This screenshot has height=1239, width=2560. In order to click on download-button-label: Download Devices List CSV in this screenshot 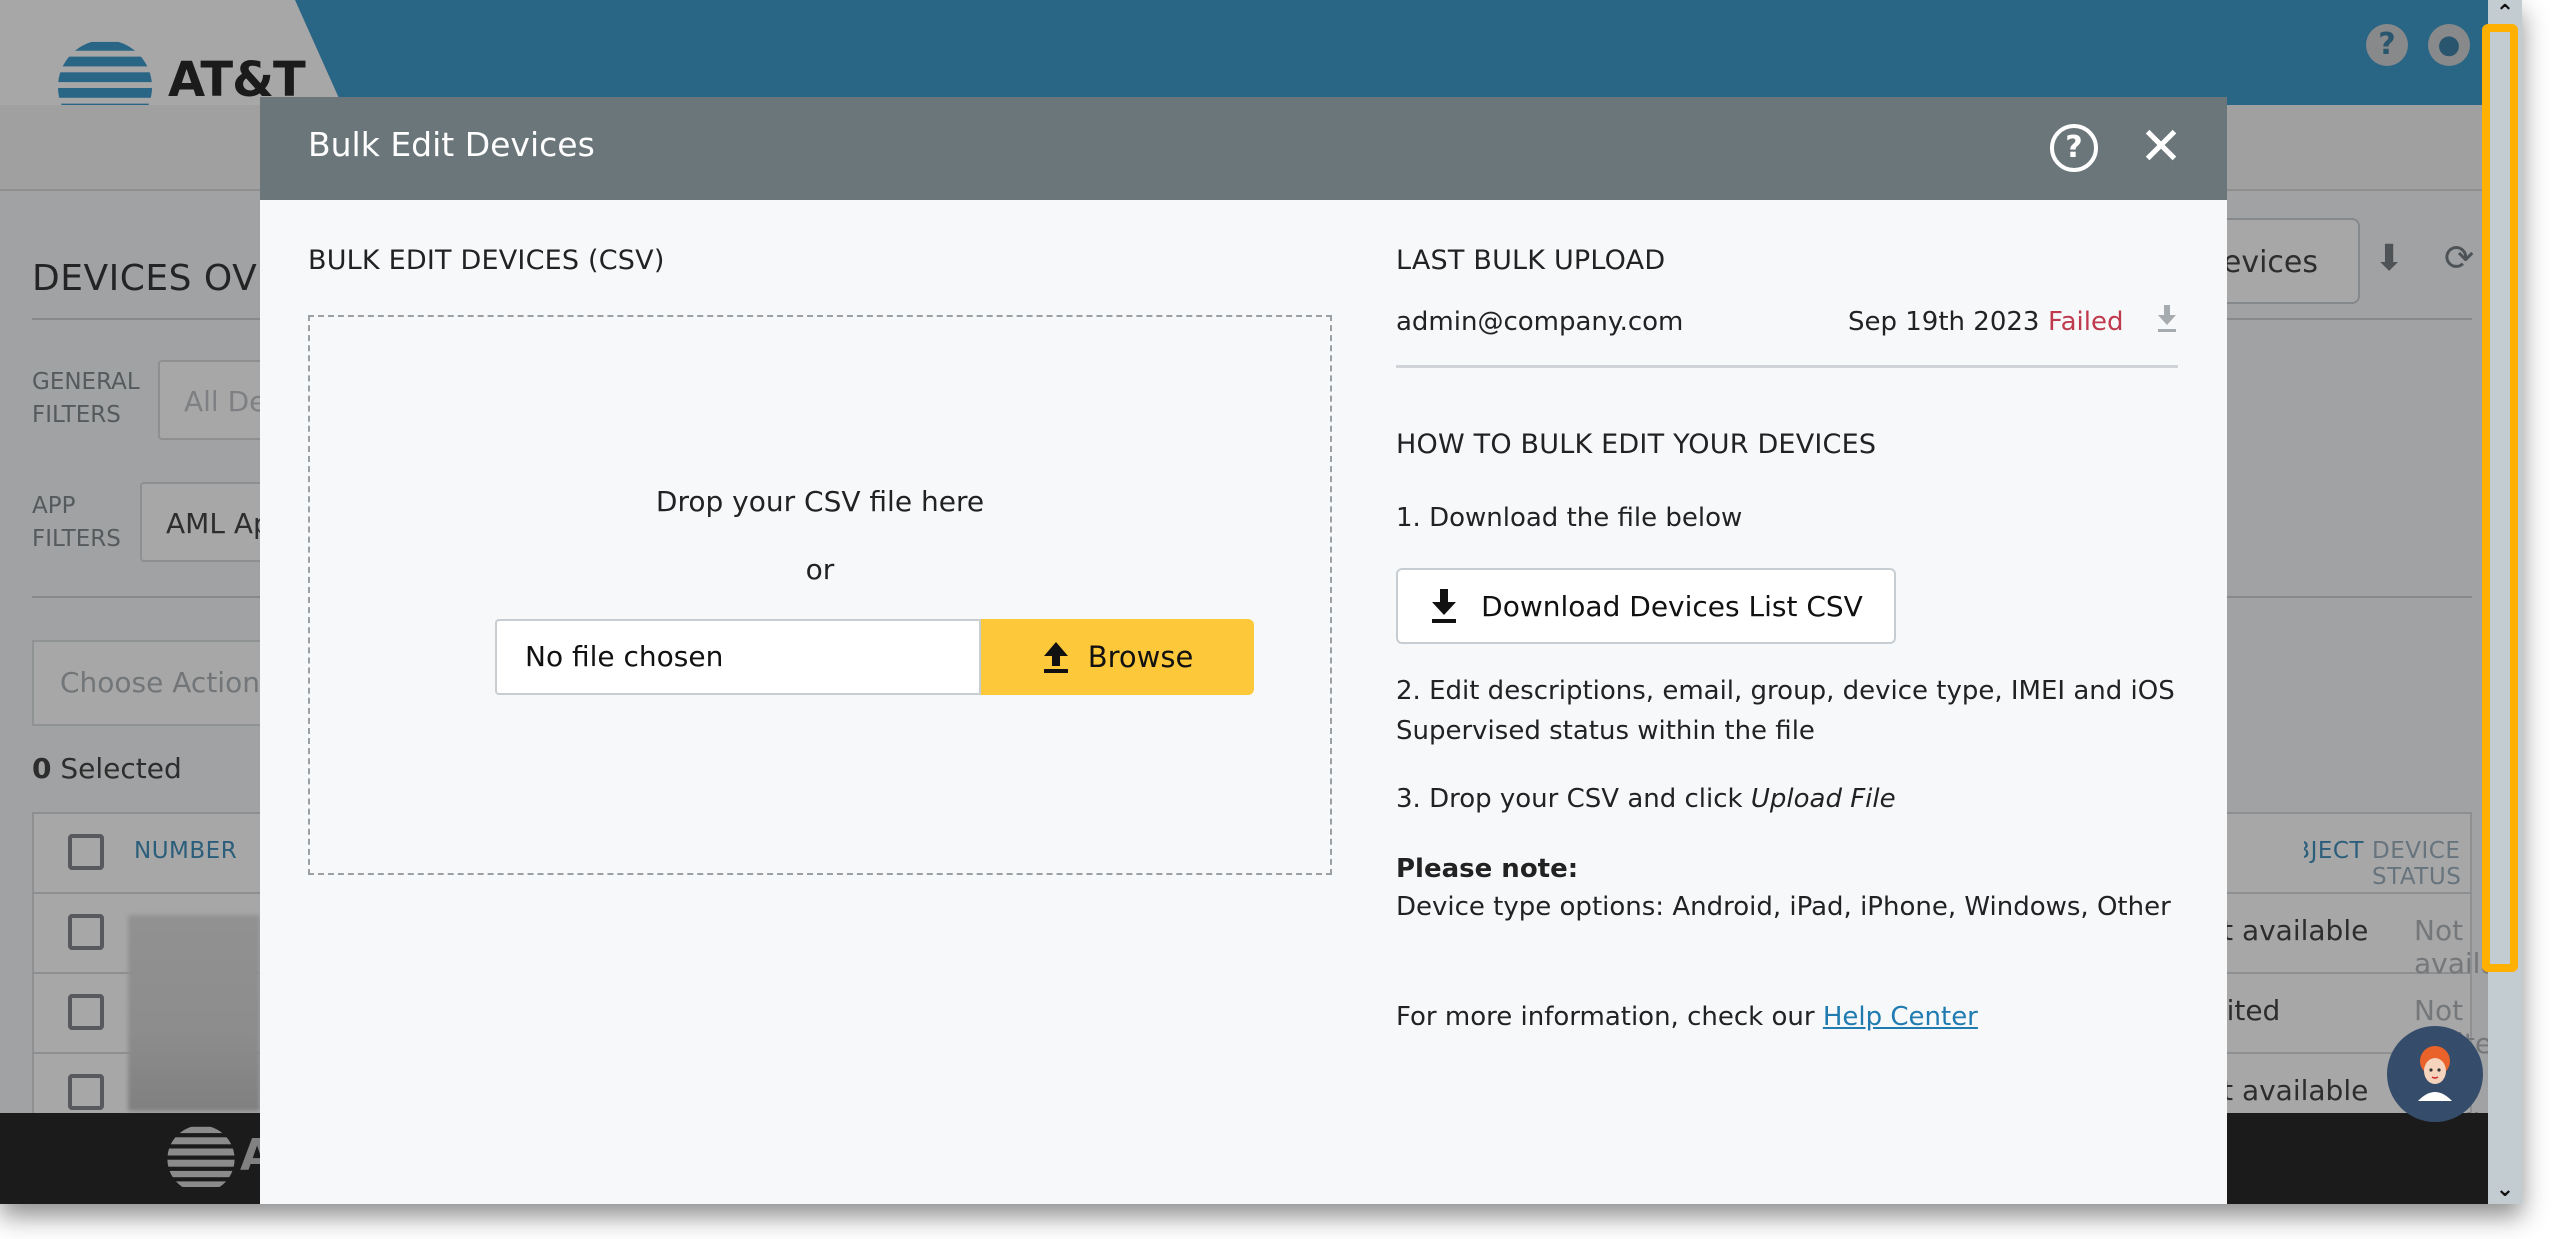, I will do `click(1672, 606)`.